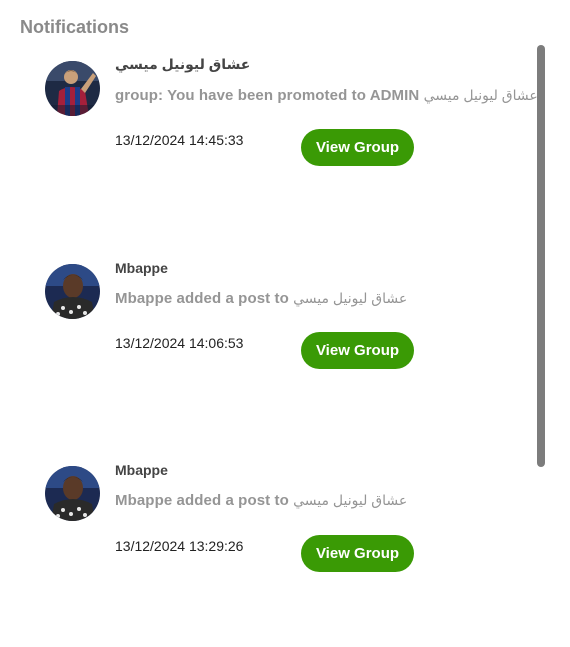  Describe the element at coordinates (179, 546) in the screenshot. I see `notification-timestamp: 13/12/2024 13:29:26` at that location.